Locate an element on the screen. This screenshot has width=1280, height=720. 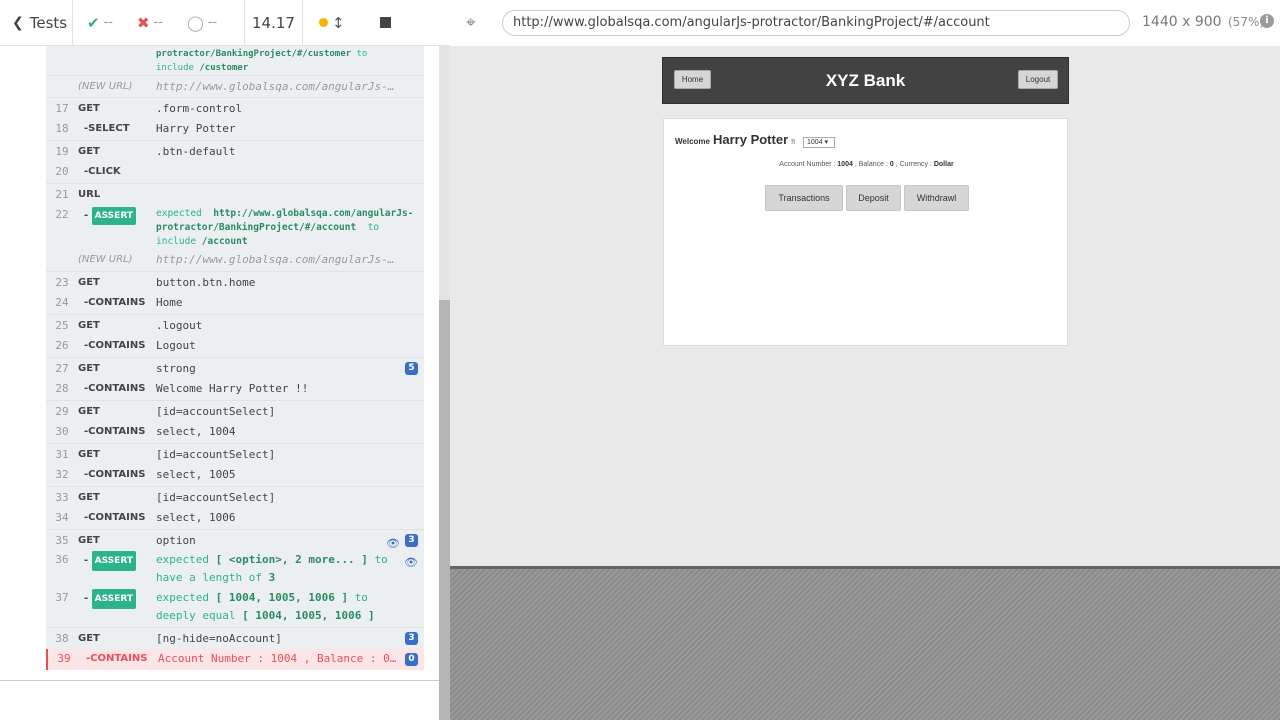
failed-count: -- is located at coordinates (158, 22).